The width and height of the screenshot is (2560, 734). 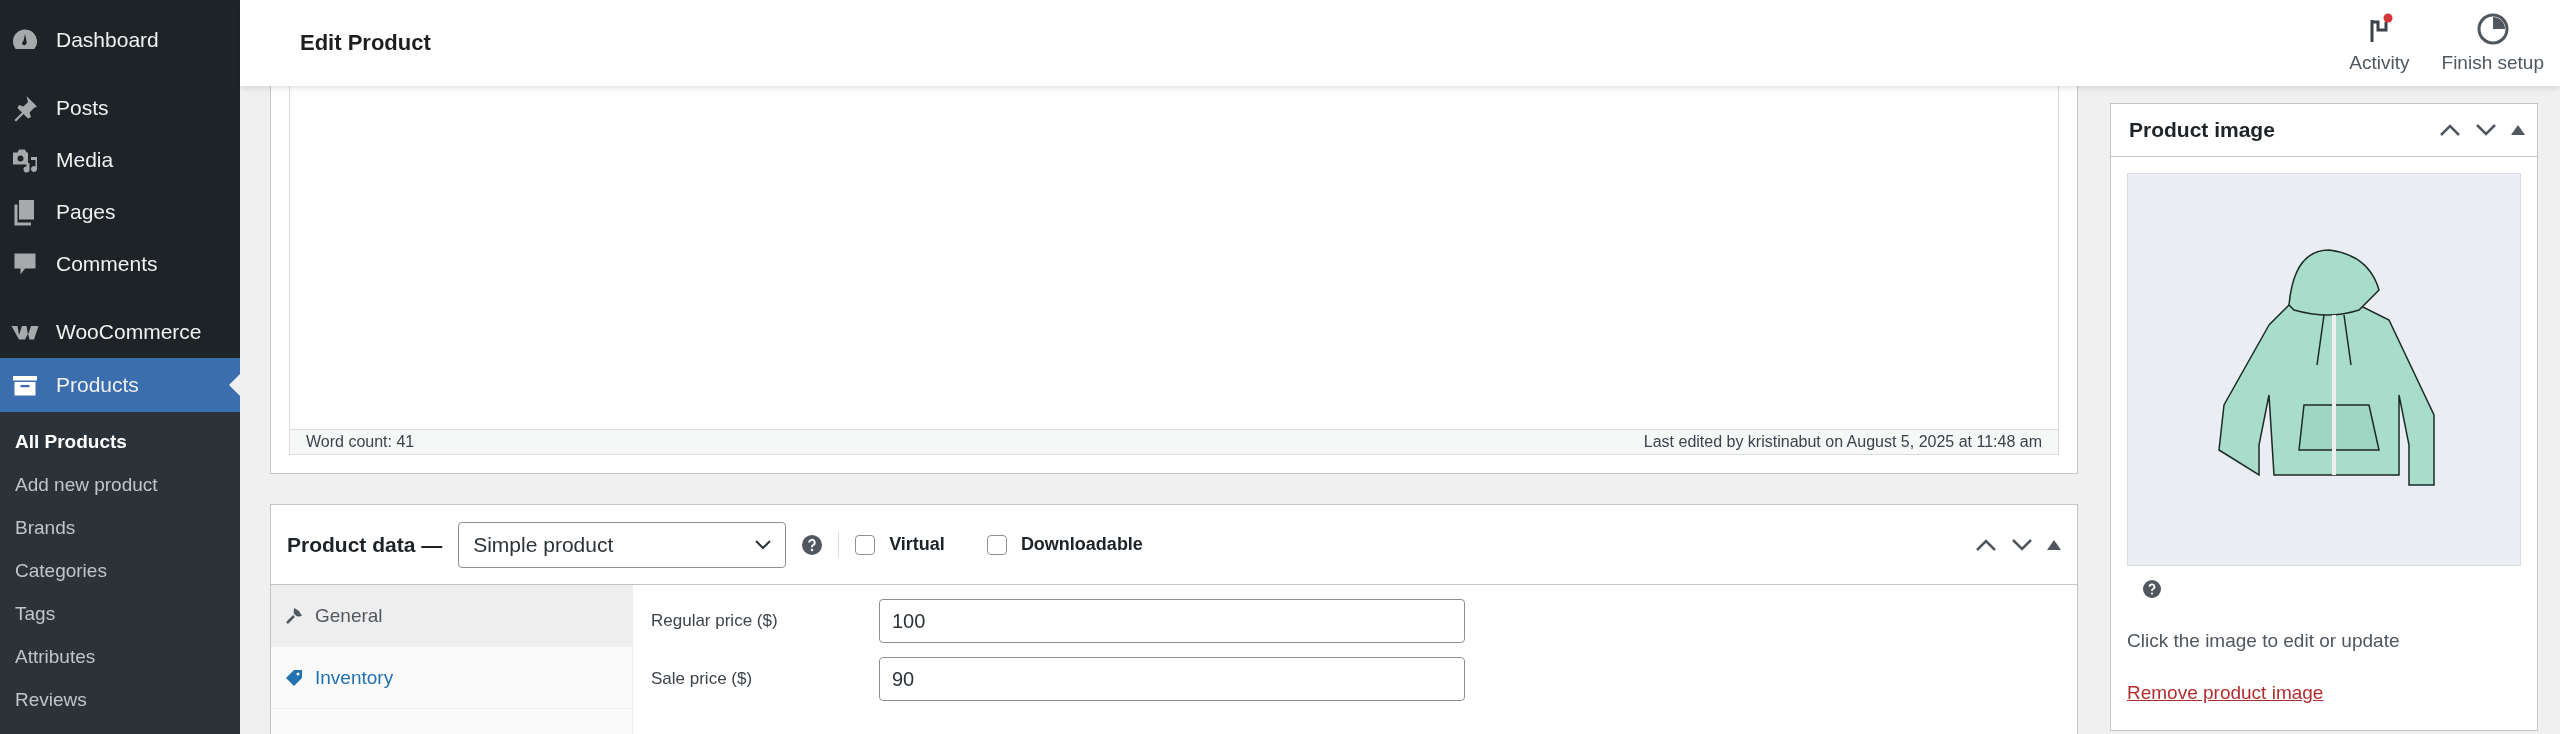 I want to click on product-type-select: Simple product, so click(x=622, y=544).